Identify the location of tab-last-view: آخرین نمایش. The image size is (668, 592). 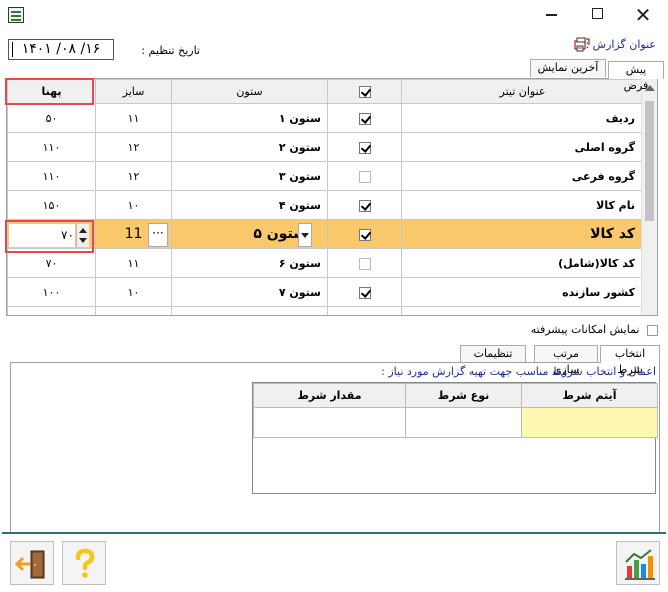
(568, 68).